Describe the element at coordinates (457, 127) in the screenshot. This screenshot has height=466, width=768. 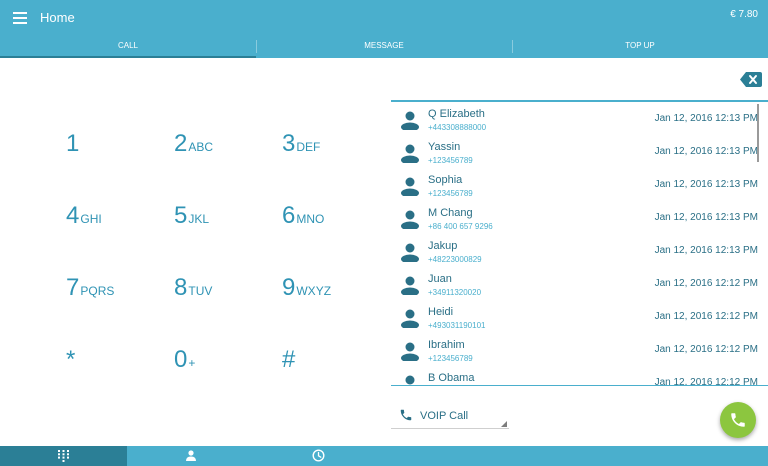
I see `contact-number: +443308888000` at that location.